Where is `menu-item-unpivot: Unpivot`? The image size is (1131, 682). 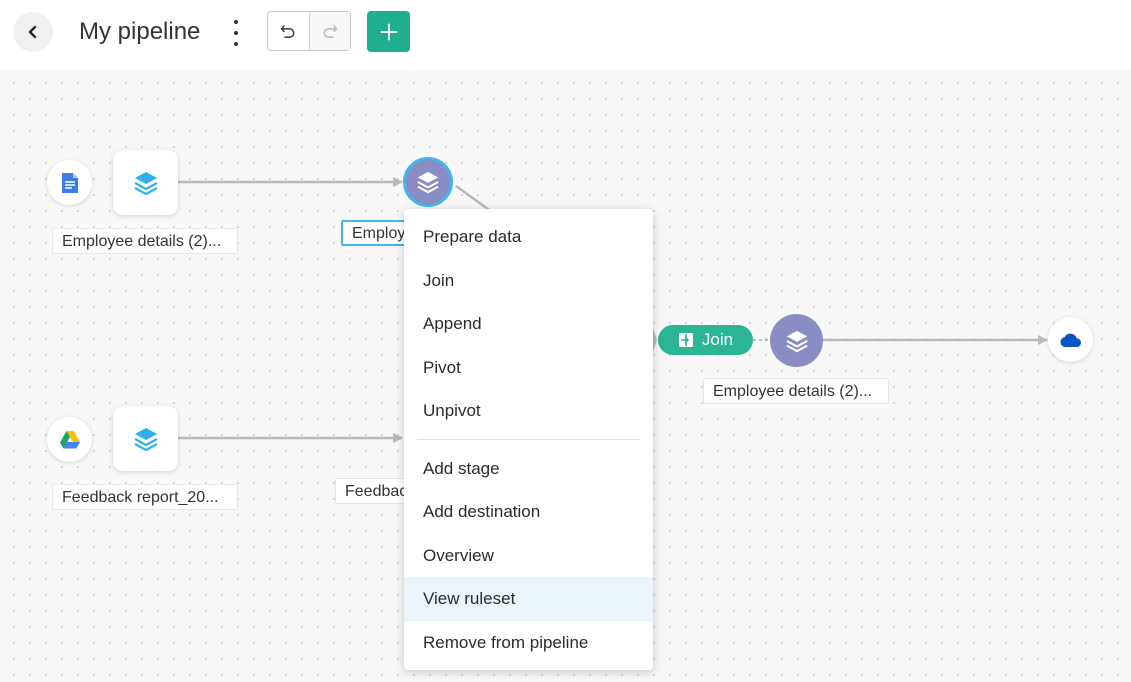 menu-item-unpivot: Unpivot is located at coordinates (528, 411).